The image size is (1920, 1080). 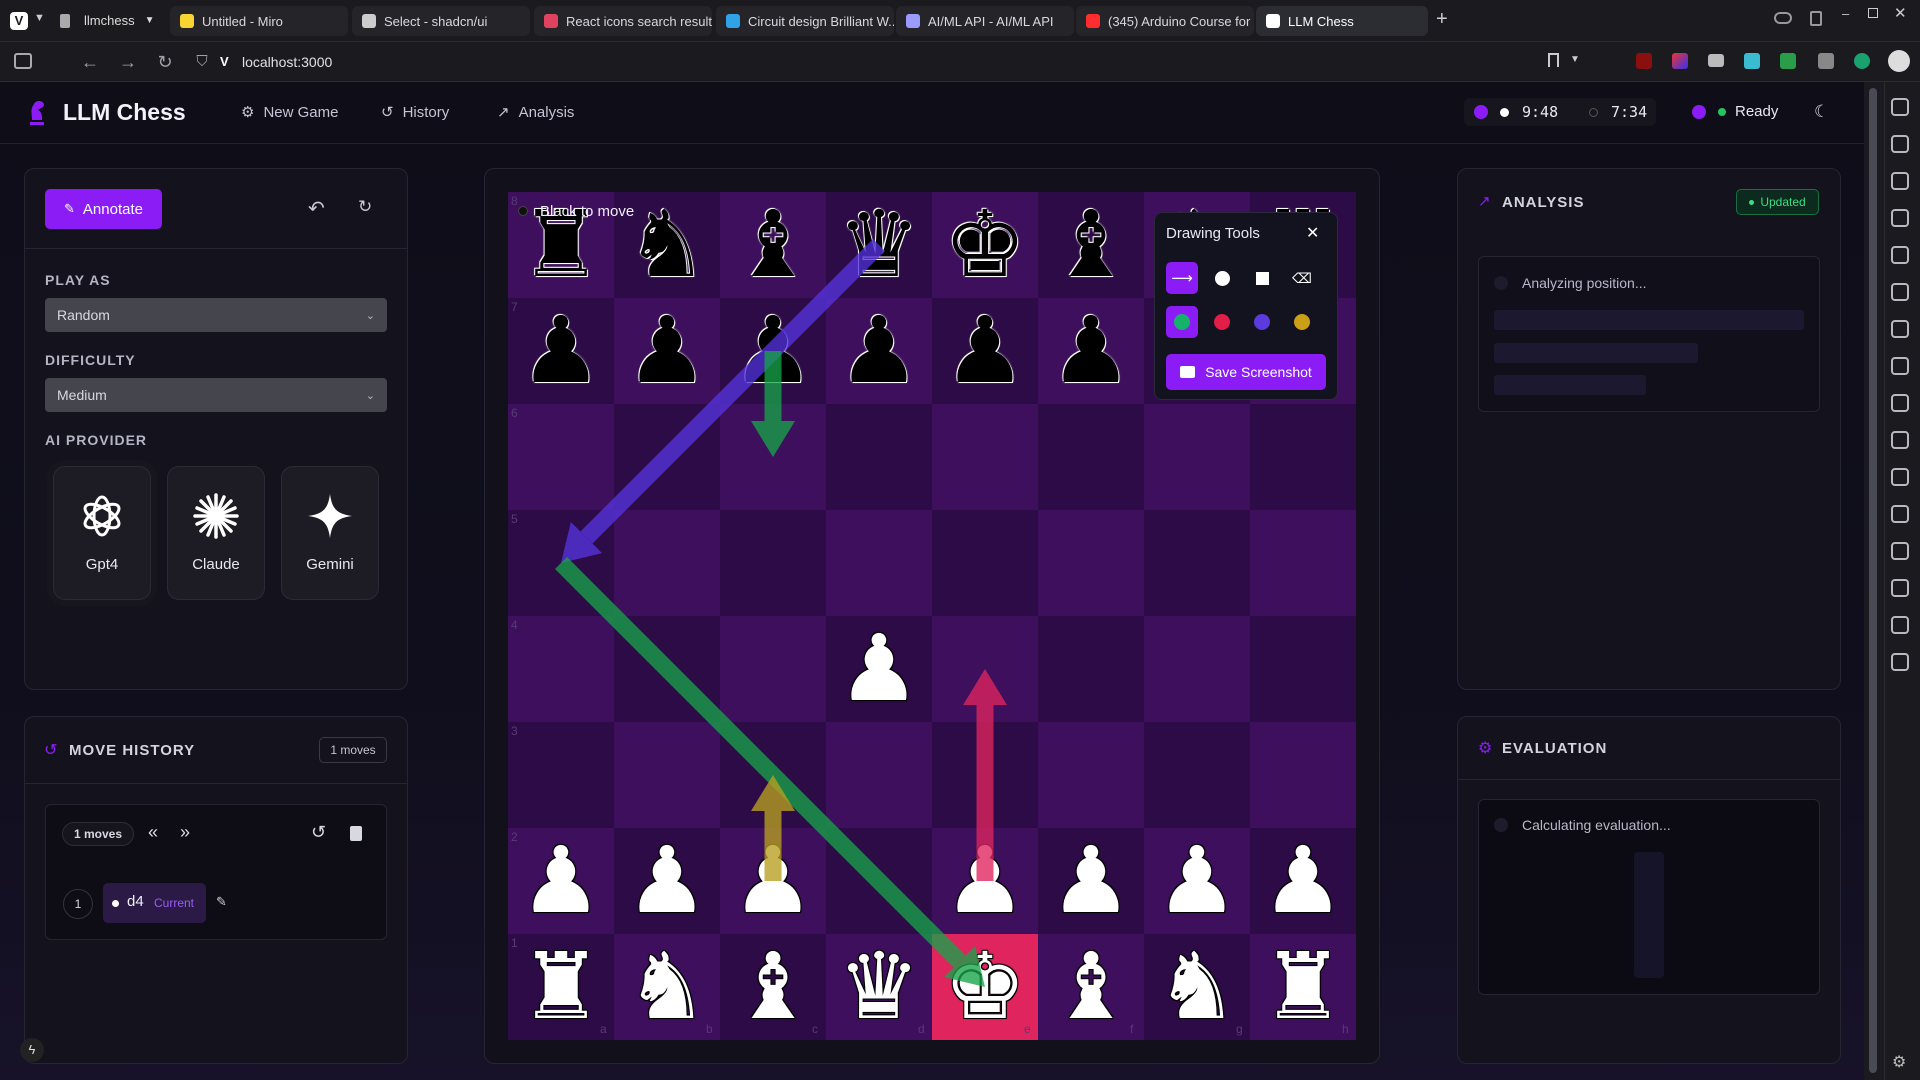 What do you see at coordinates (879, 351) in the screenshot?
I see `black-pawn-d7: ♟` at bounding box center [879, 351].